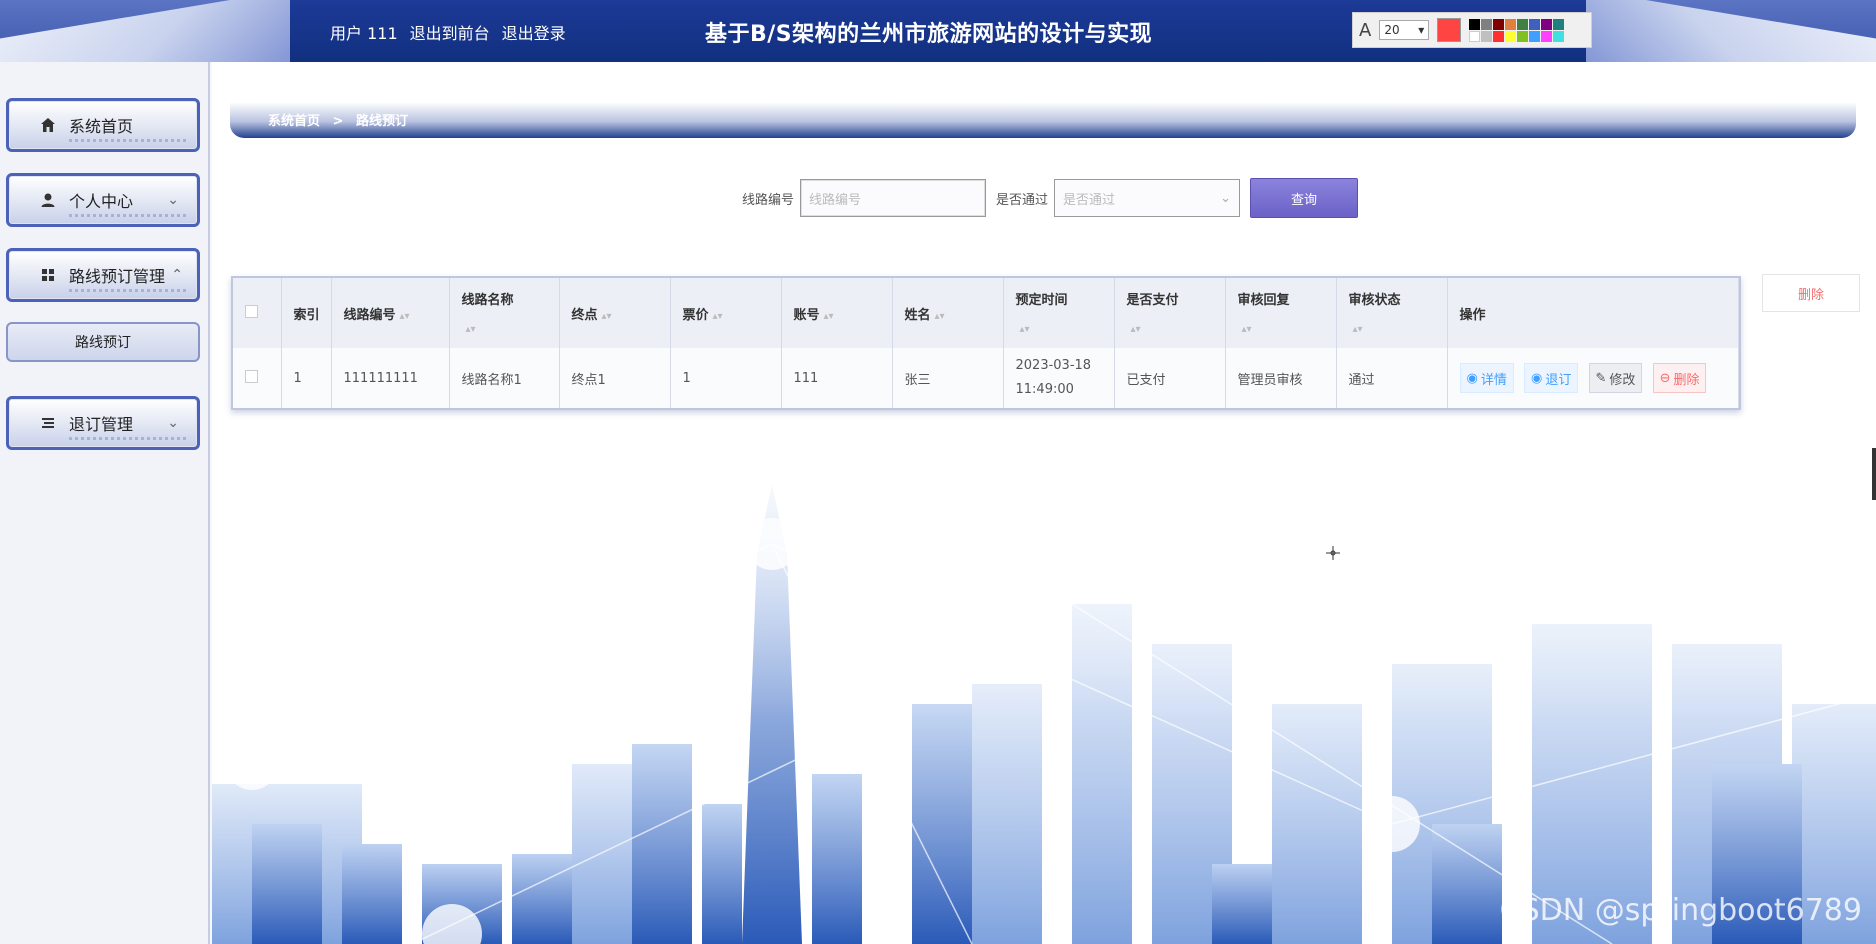 This screenshot has height=944, width=1876. I want to click on edit-label: 修改, so click(1622, 380).